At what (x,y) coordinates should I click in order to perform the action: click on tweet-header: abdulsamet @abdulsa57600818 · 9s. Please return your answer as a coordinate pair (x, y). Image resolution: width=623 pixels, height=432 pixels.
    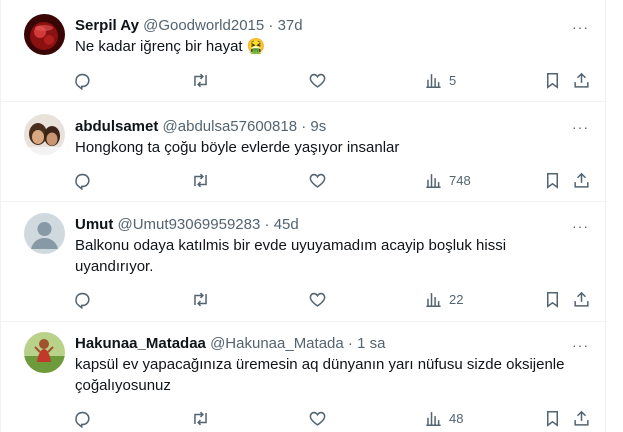
    Looking at the image, I should click on (200, 127).